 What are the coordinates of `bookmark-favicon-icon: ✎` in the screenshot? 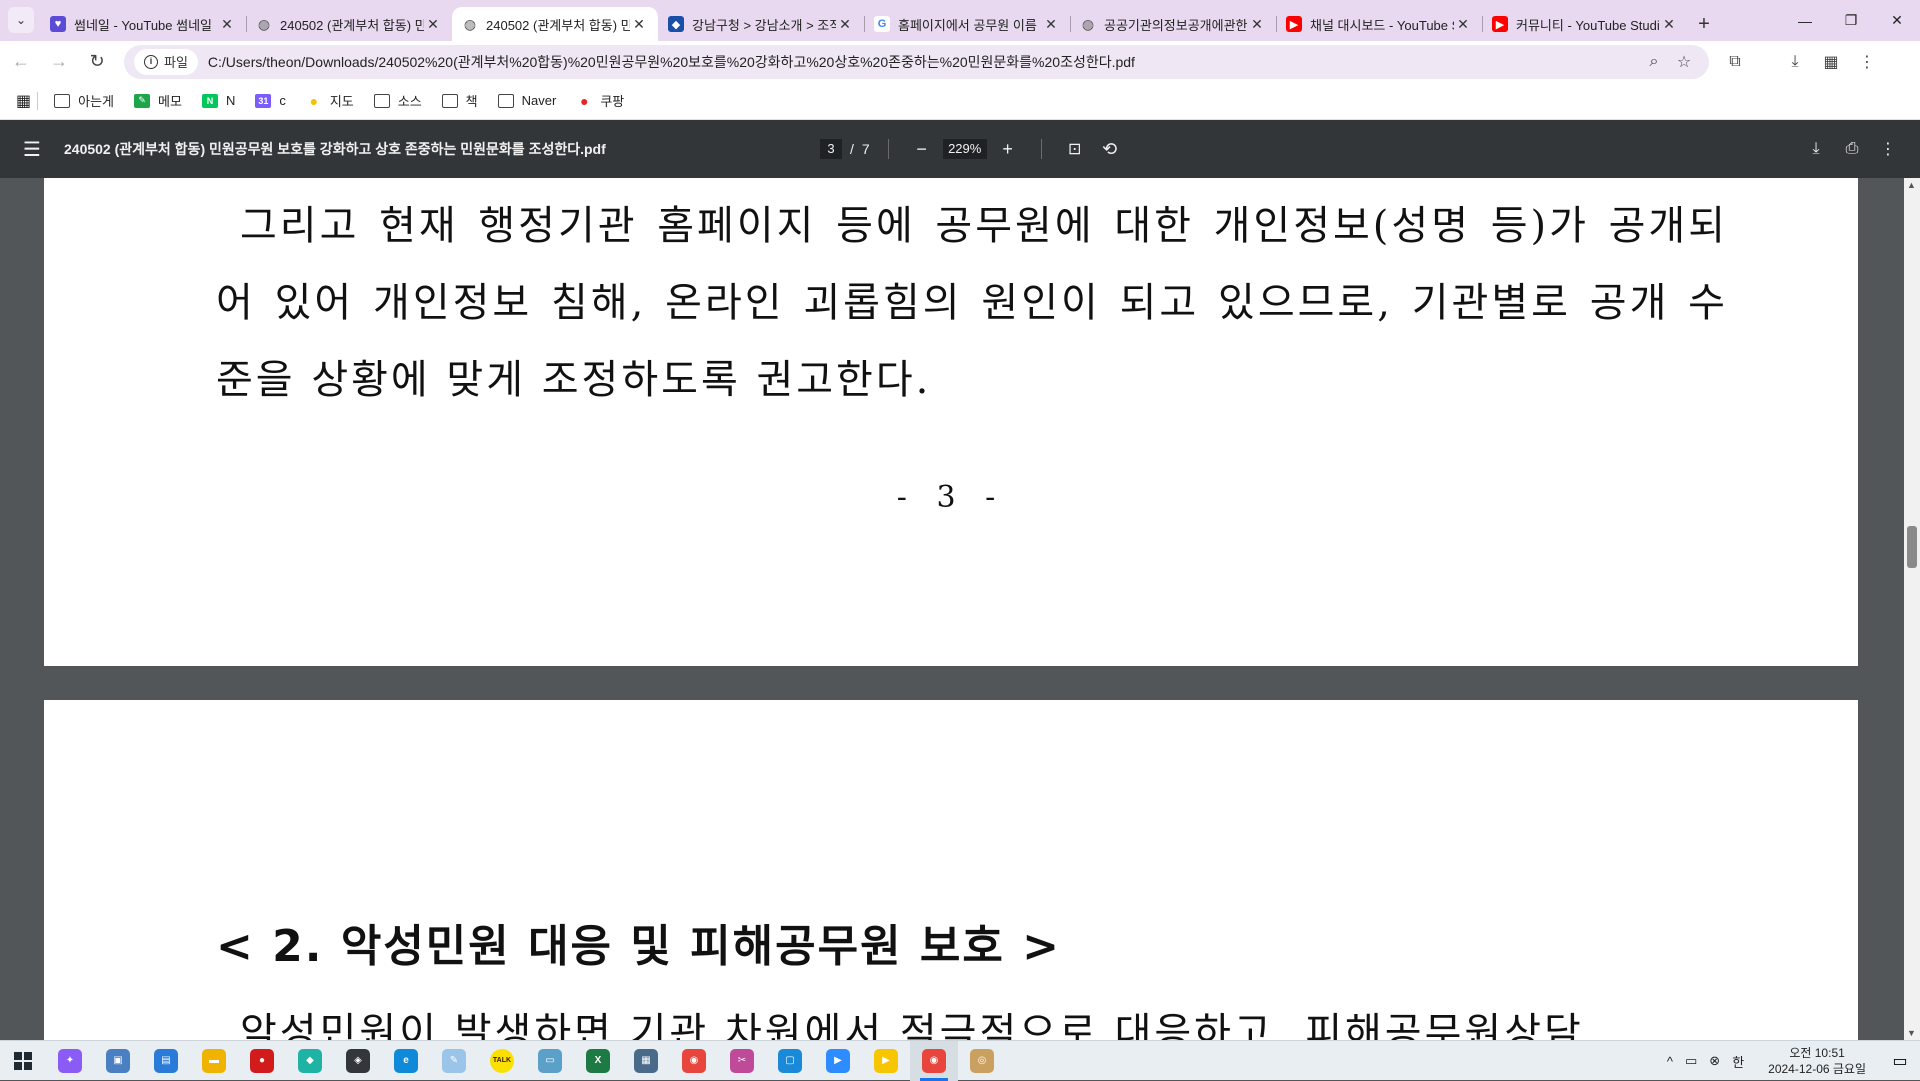 It's located at (142, 100).